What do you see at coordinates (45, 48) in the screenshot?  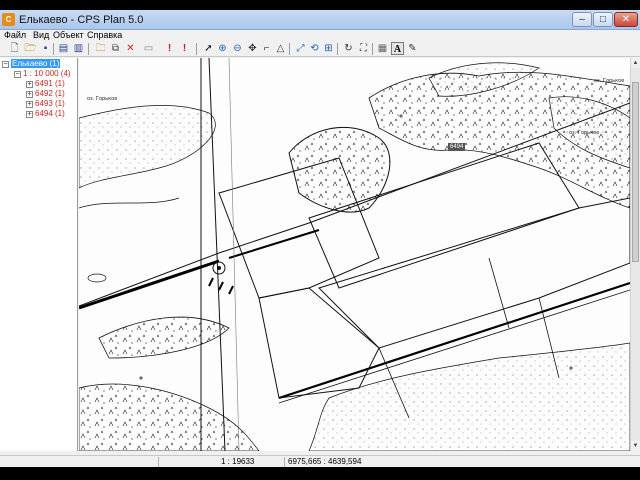 I see `save-icon: ▪` at bounding box center [45, 48].